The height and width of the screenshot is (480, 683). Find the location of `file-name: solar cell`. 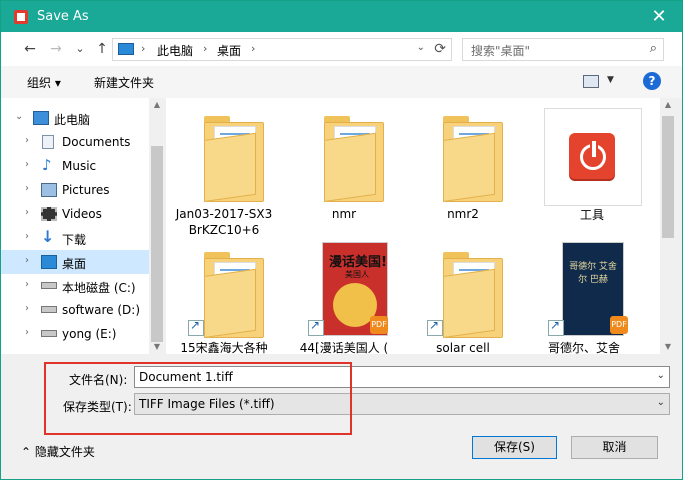

file-name: solar cell is located at coordinates (463, 347).